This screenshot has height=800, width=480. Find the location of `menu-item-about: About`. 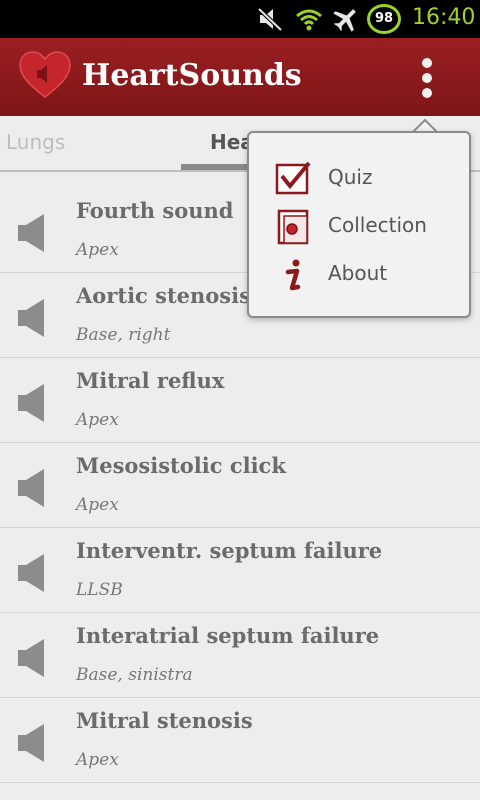

menu-item-about: About is located at coordinates (360, 275).